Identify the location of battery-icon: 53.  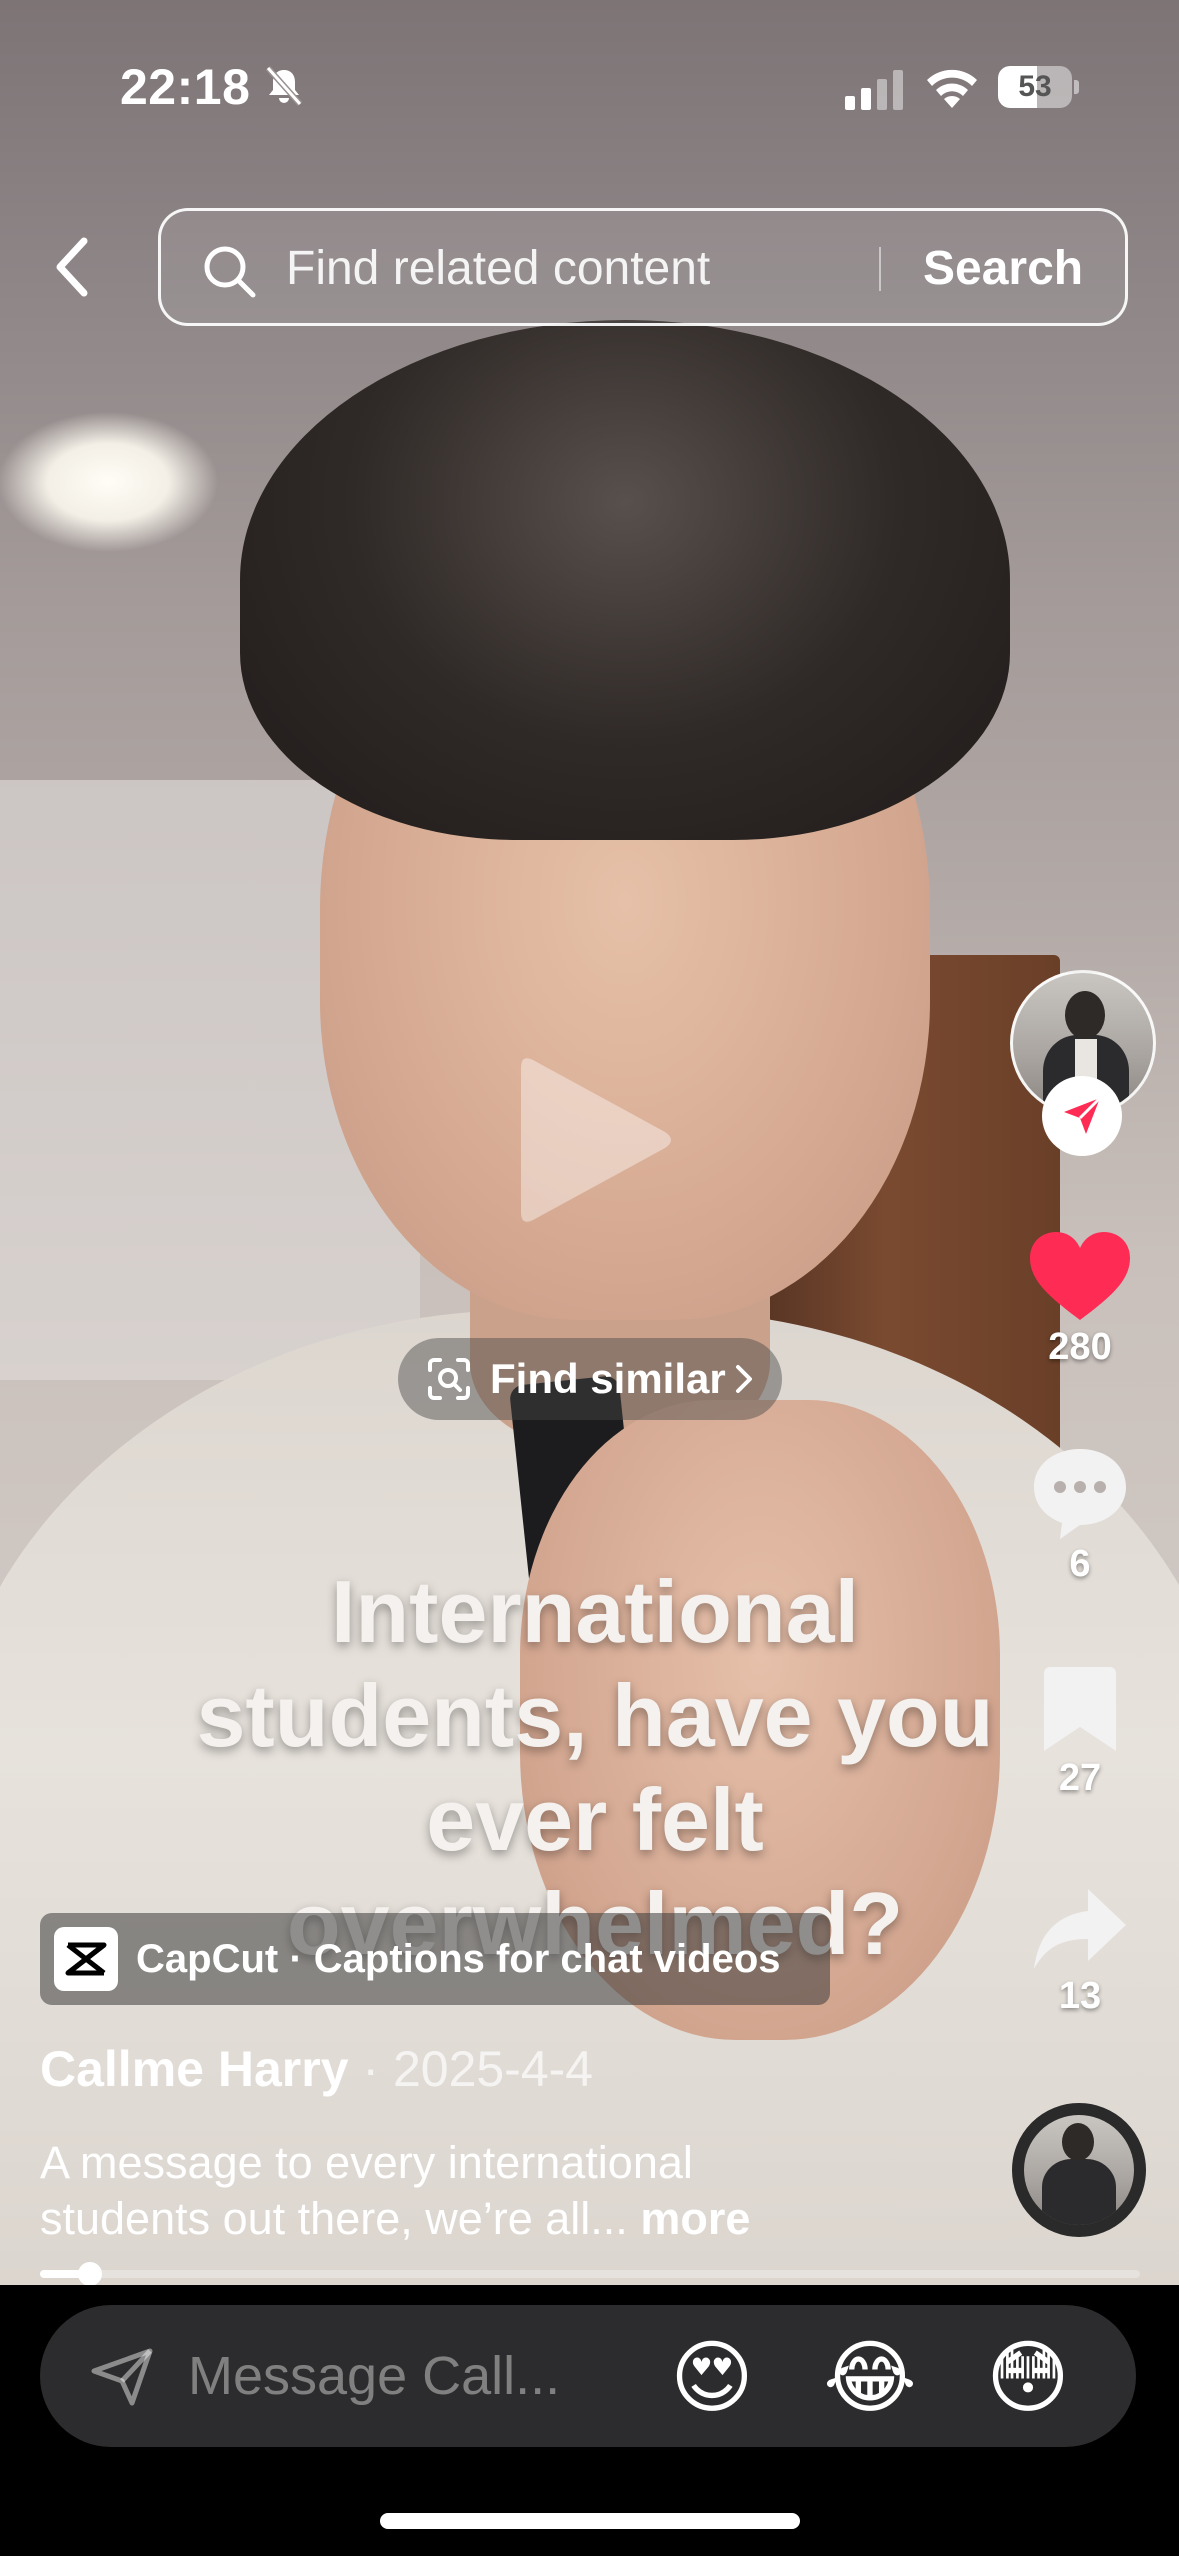
(1038, 87).